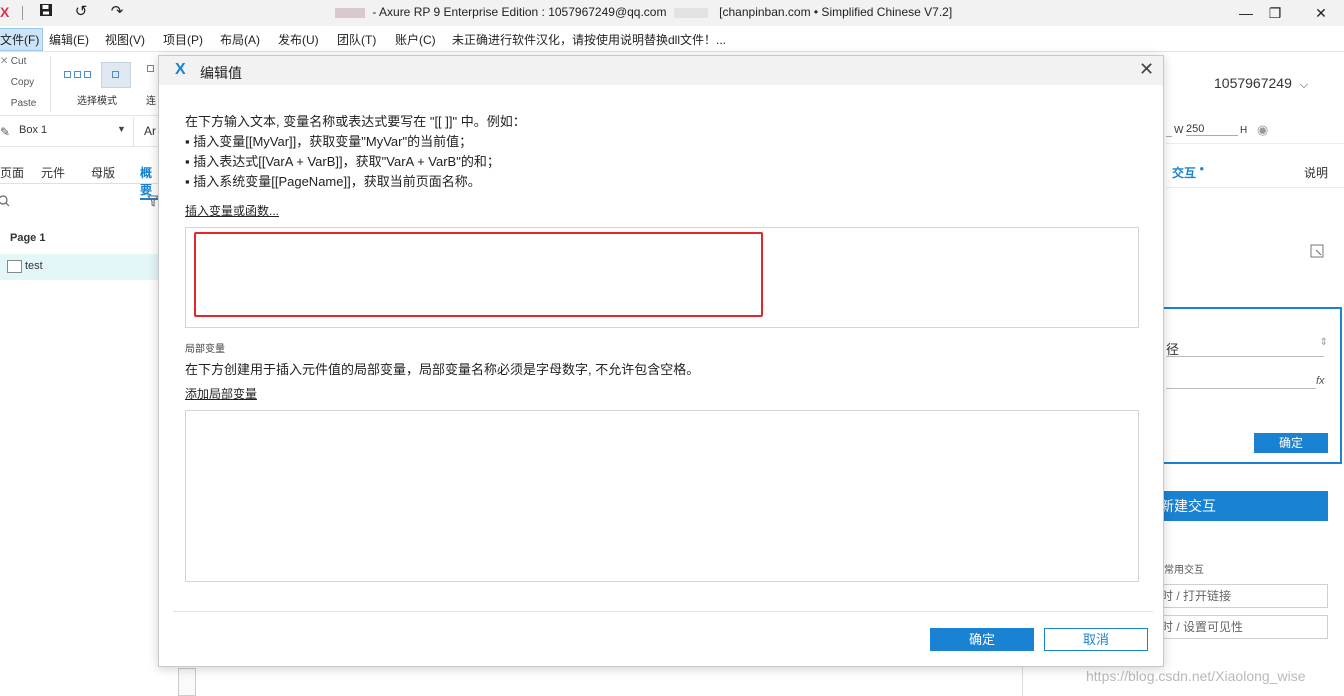  What do you see at coordinates (221, 393) in the screenshot?
I see `add-local-variable-link: 添加局部变量` at bounding box center [221, 393].